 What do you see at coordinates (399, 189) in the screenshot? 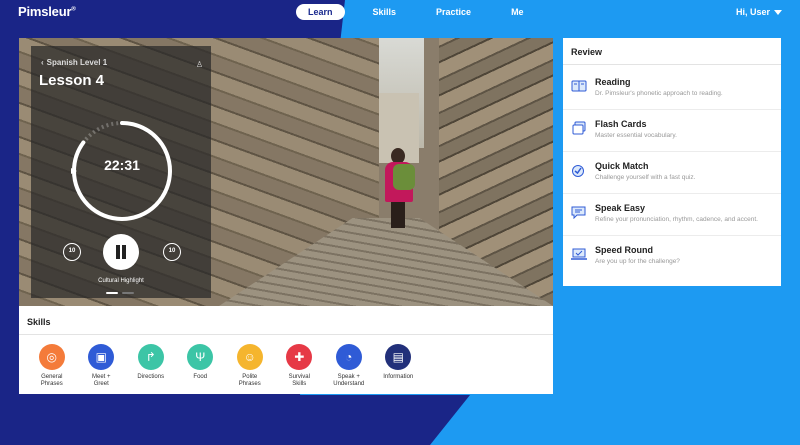
I see `woman-walking-image` at bounding box center [399, 189].